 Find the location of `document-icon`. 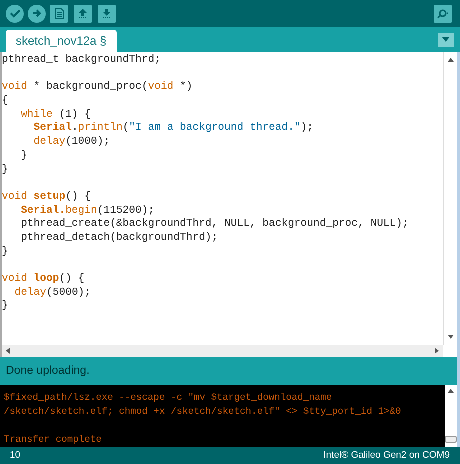

document-icon is located at coordinates (59, 13).